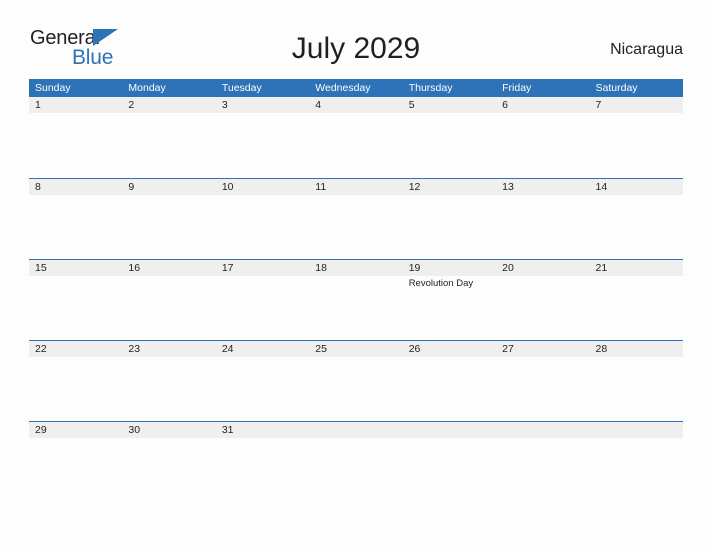 This screenshot has width=712, height=550. I want to click on calendar-day-cell: 18, so click(356, 300).